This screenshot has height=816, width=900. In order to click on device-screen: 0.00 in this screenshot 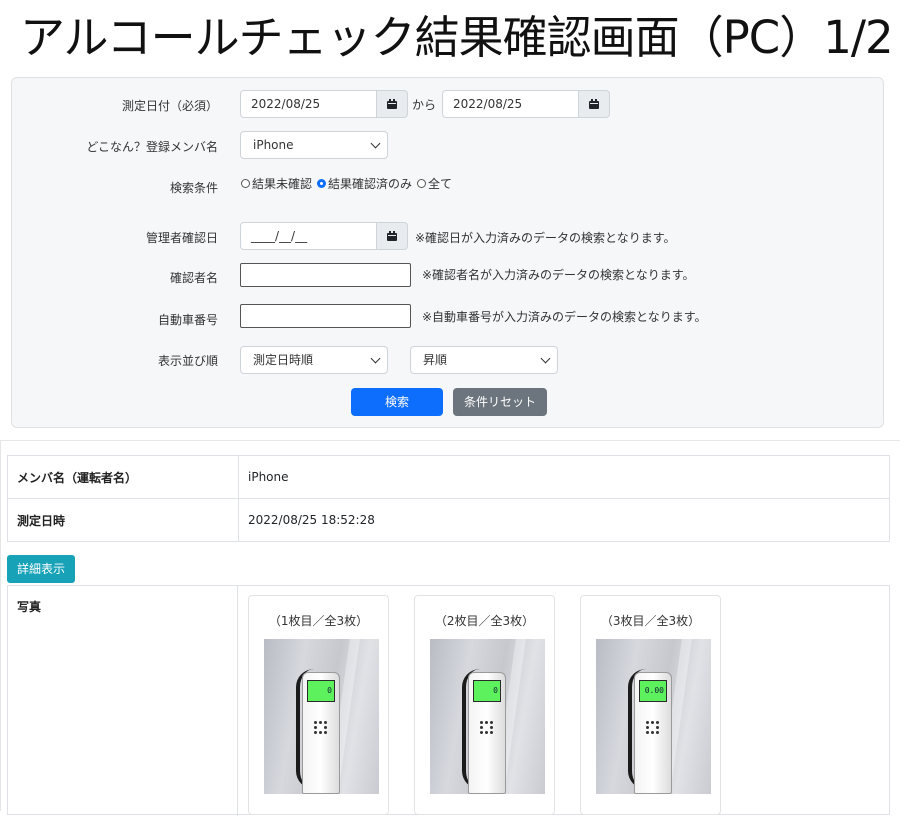, I will do `click(653, 691)`.